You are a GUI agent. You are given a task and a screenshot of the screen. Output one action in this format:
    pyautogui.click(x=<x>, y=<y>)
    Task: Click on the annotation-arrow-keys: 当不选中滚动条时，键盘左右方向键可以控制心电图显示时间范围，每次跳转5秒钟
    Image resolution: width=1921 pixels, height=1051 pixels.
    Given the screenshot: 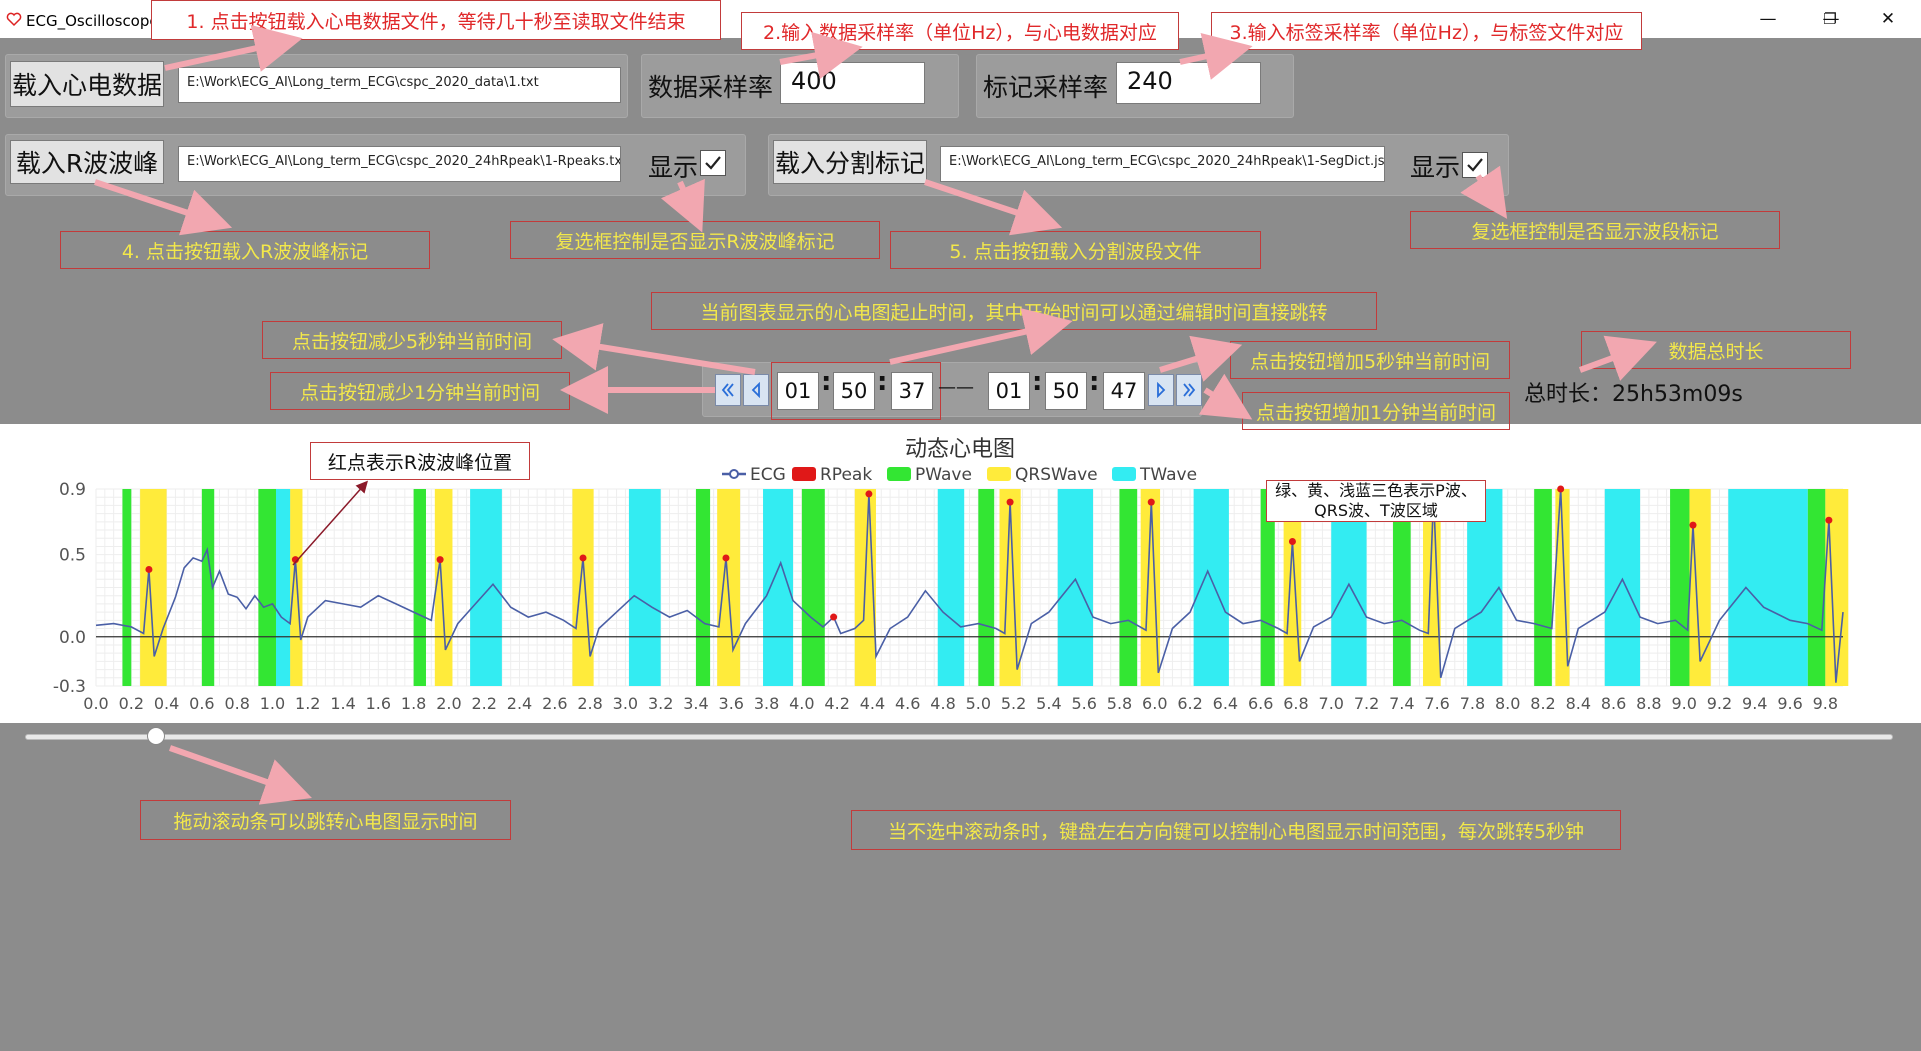 What is the action you would take?
    pyautogui.click(x=1236, y=830)
    